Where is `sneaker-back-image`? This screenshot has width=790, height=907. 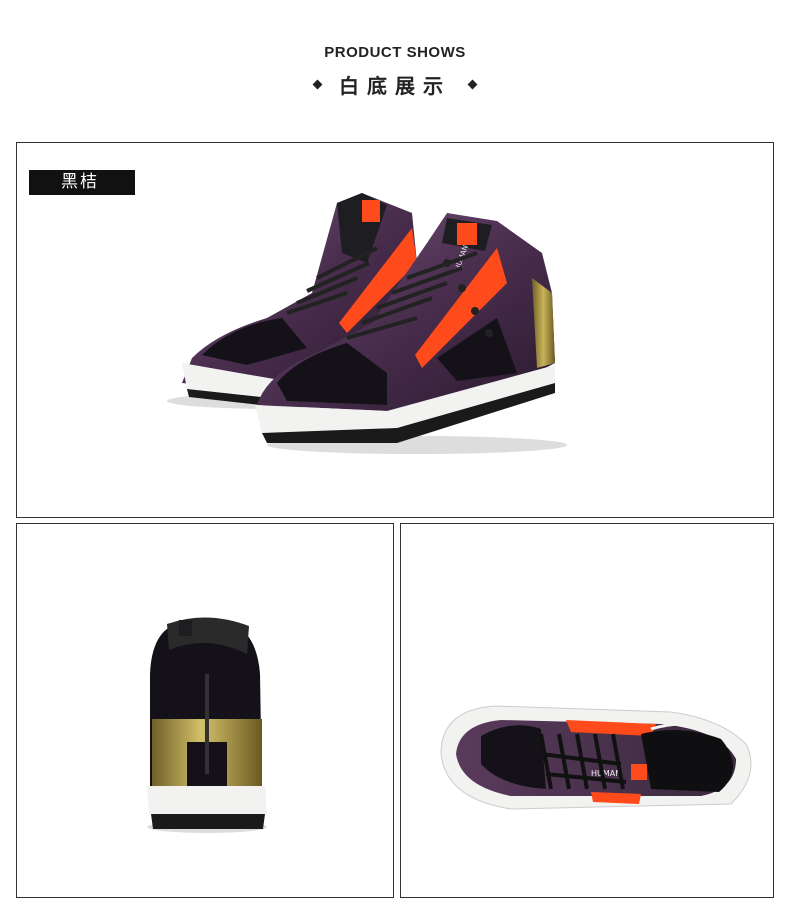 sneaker-back-image is located at coordinates (207, 725).